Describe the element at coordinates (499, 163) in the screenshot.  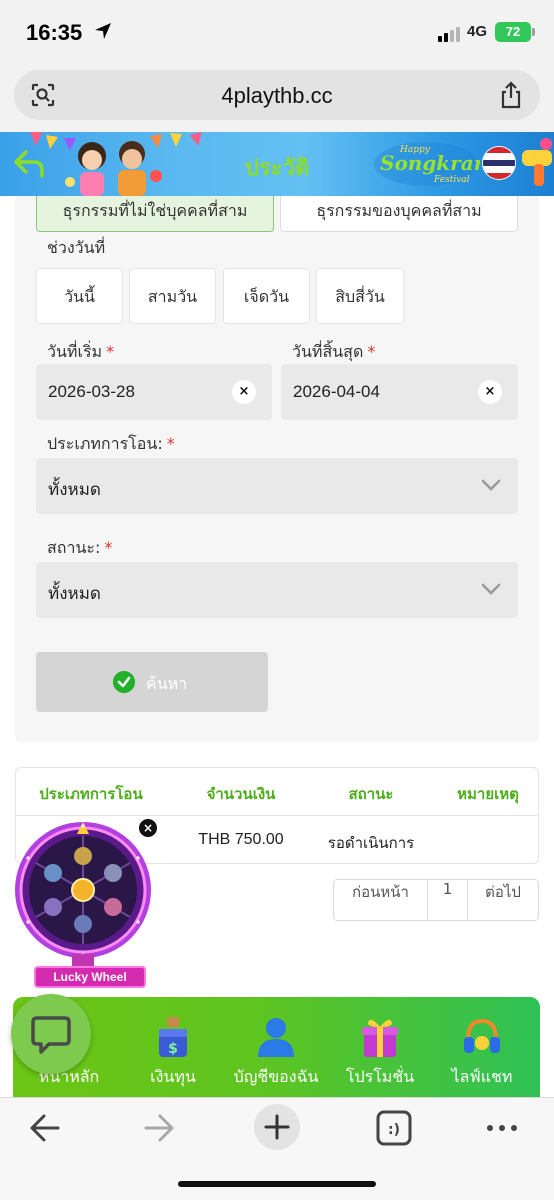
I see `thai-flag-icon` at that location.